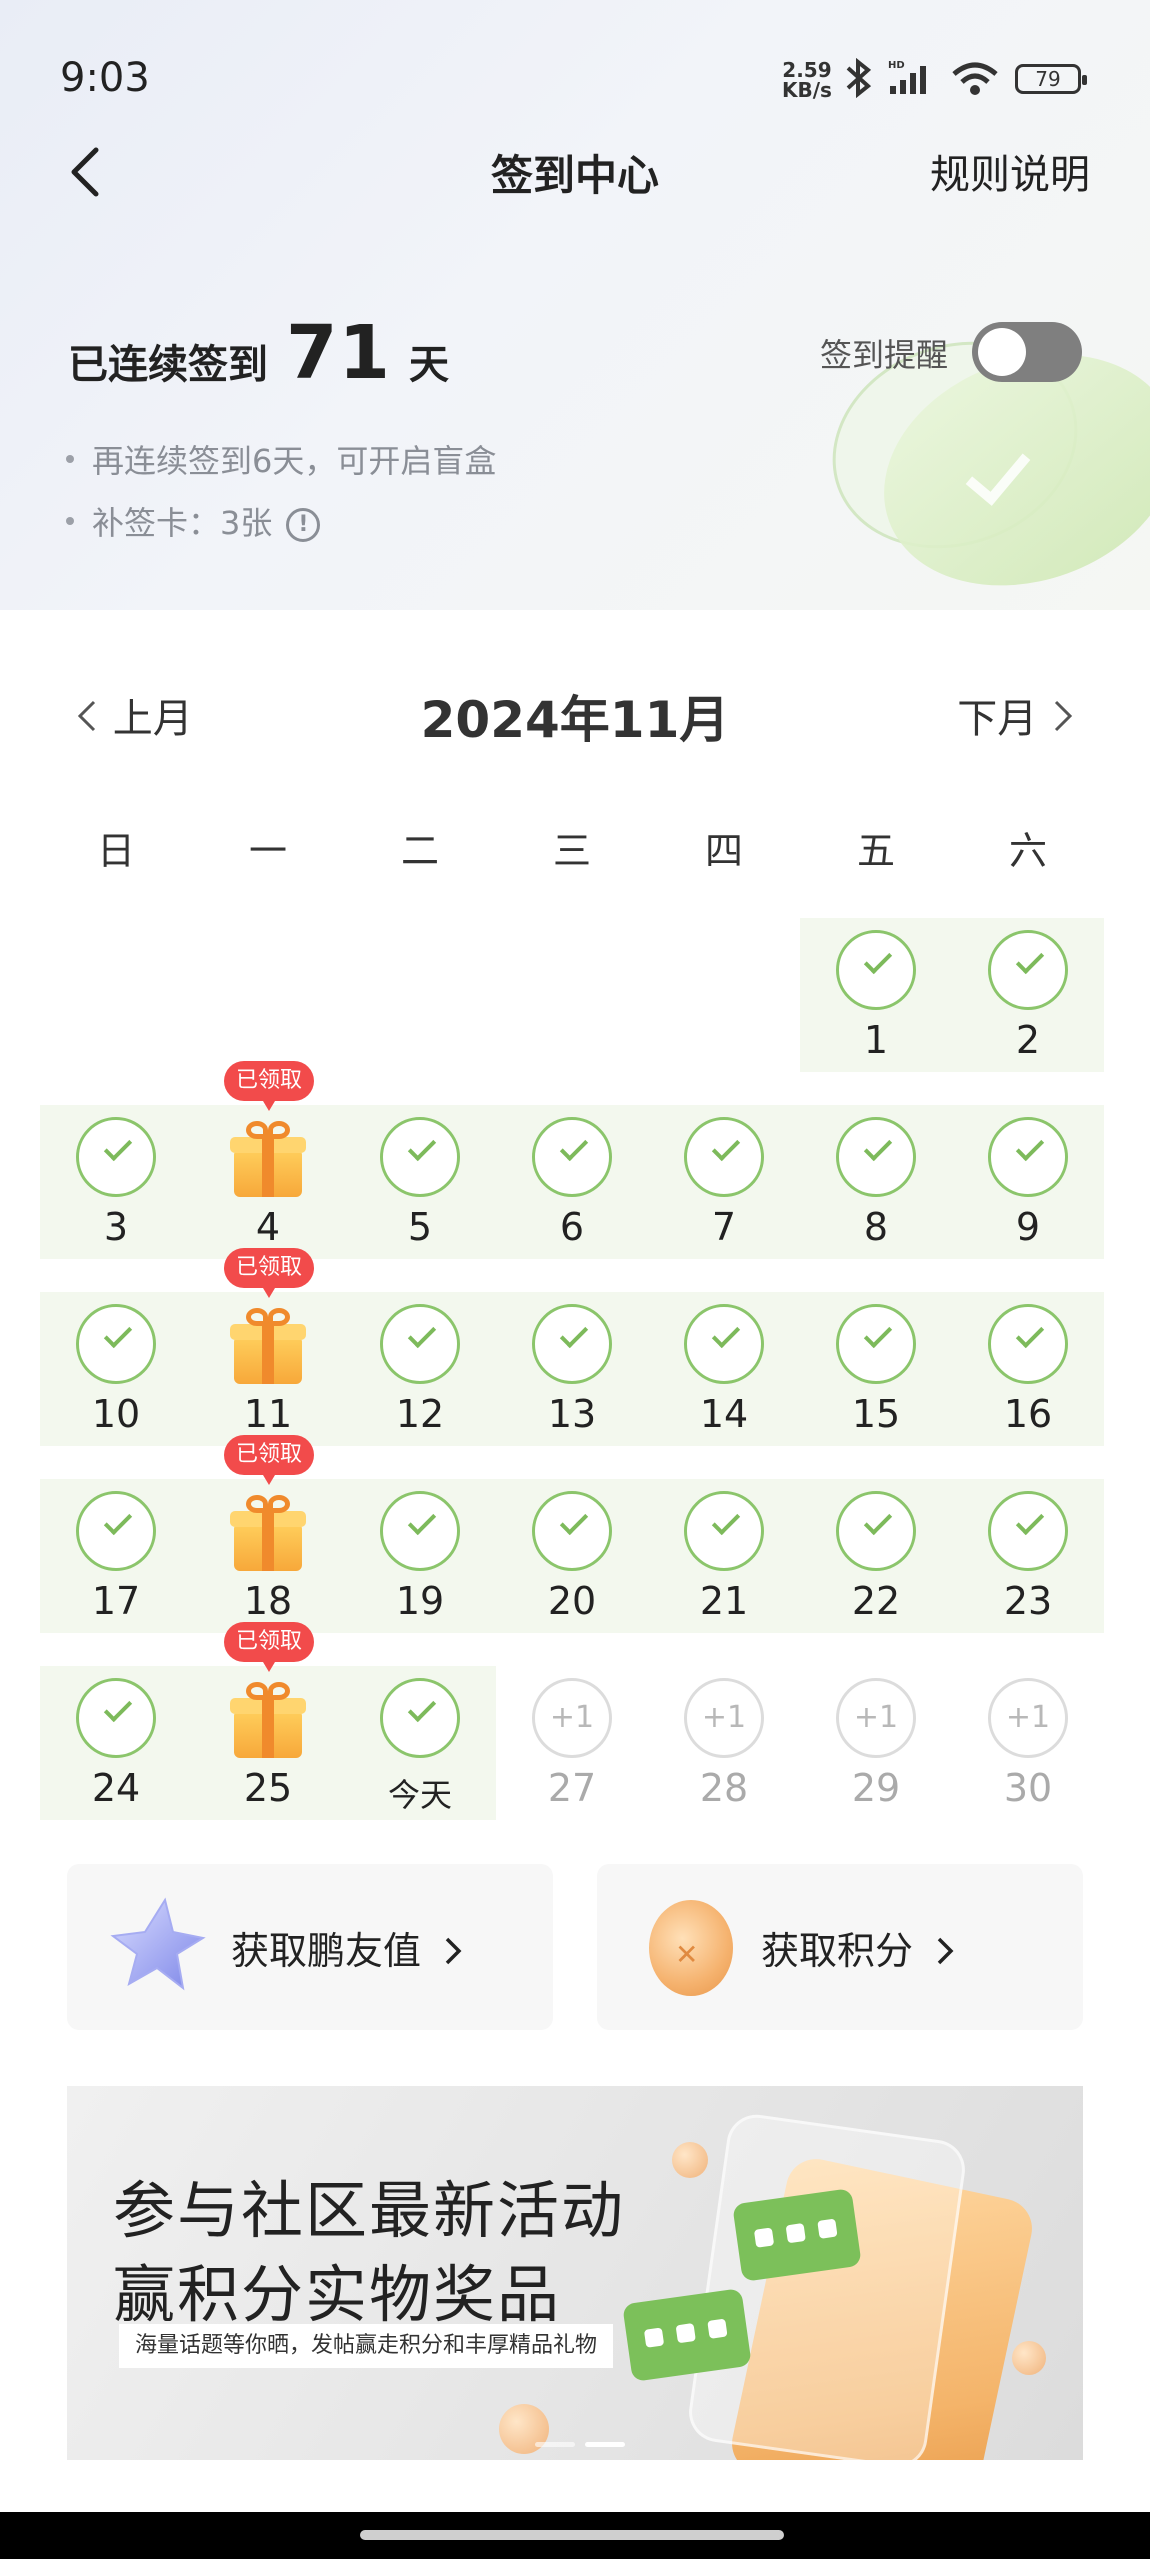  What do you see at coordinates (724, 1227) in the screenshot?
I see `day-number: 7` at bounding box center [724, 1227].